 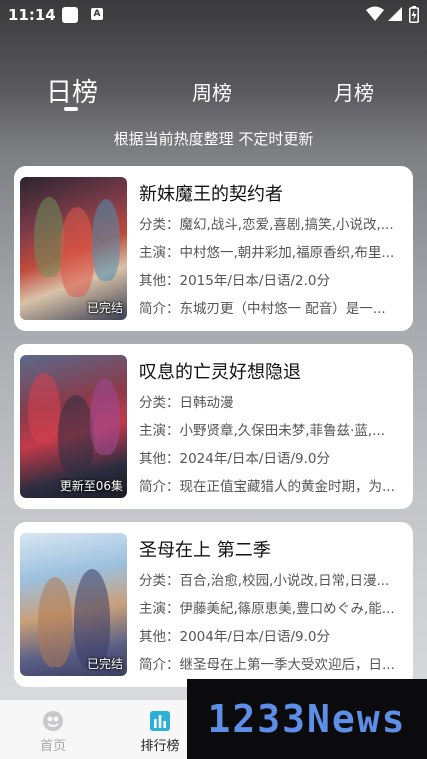 I want to click on nav-label-home: 首页, so click(x=52, y=746).